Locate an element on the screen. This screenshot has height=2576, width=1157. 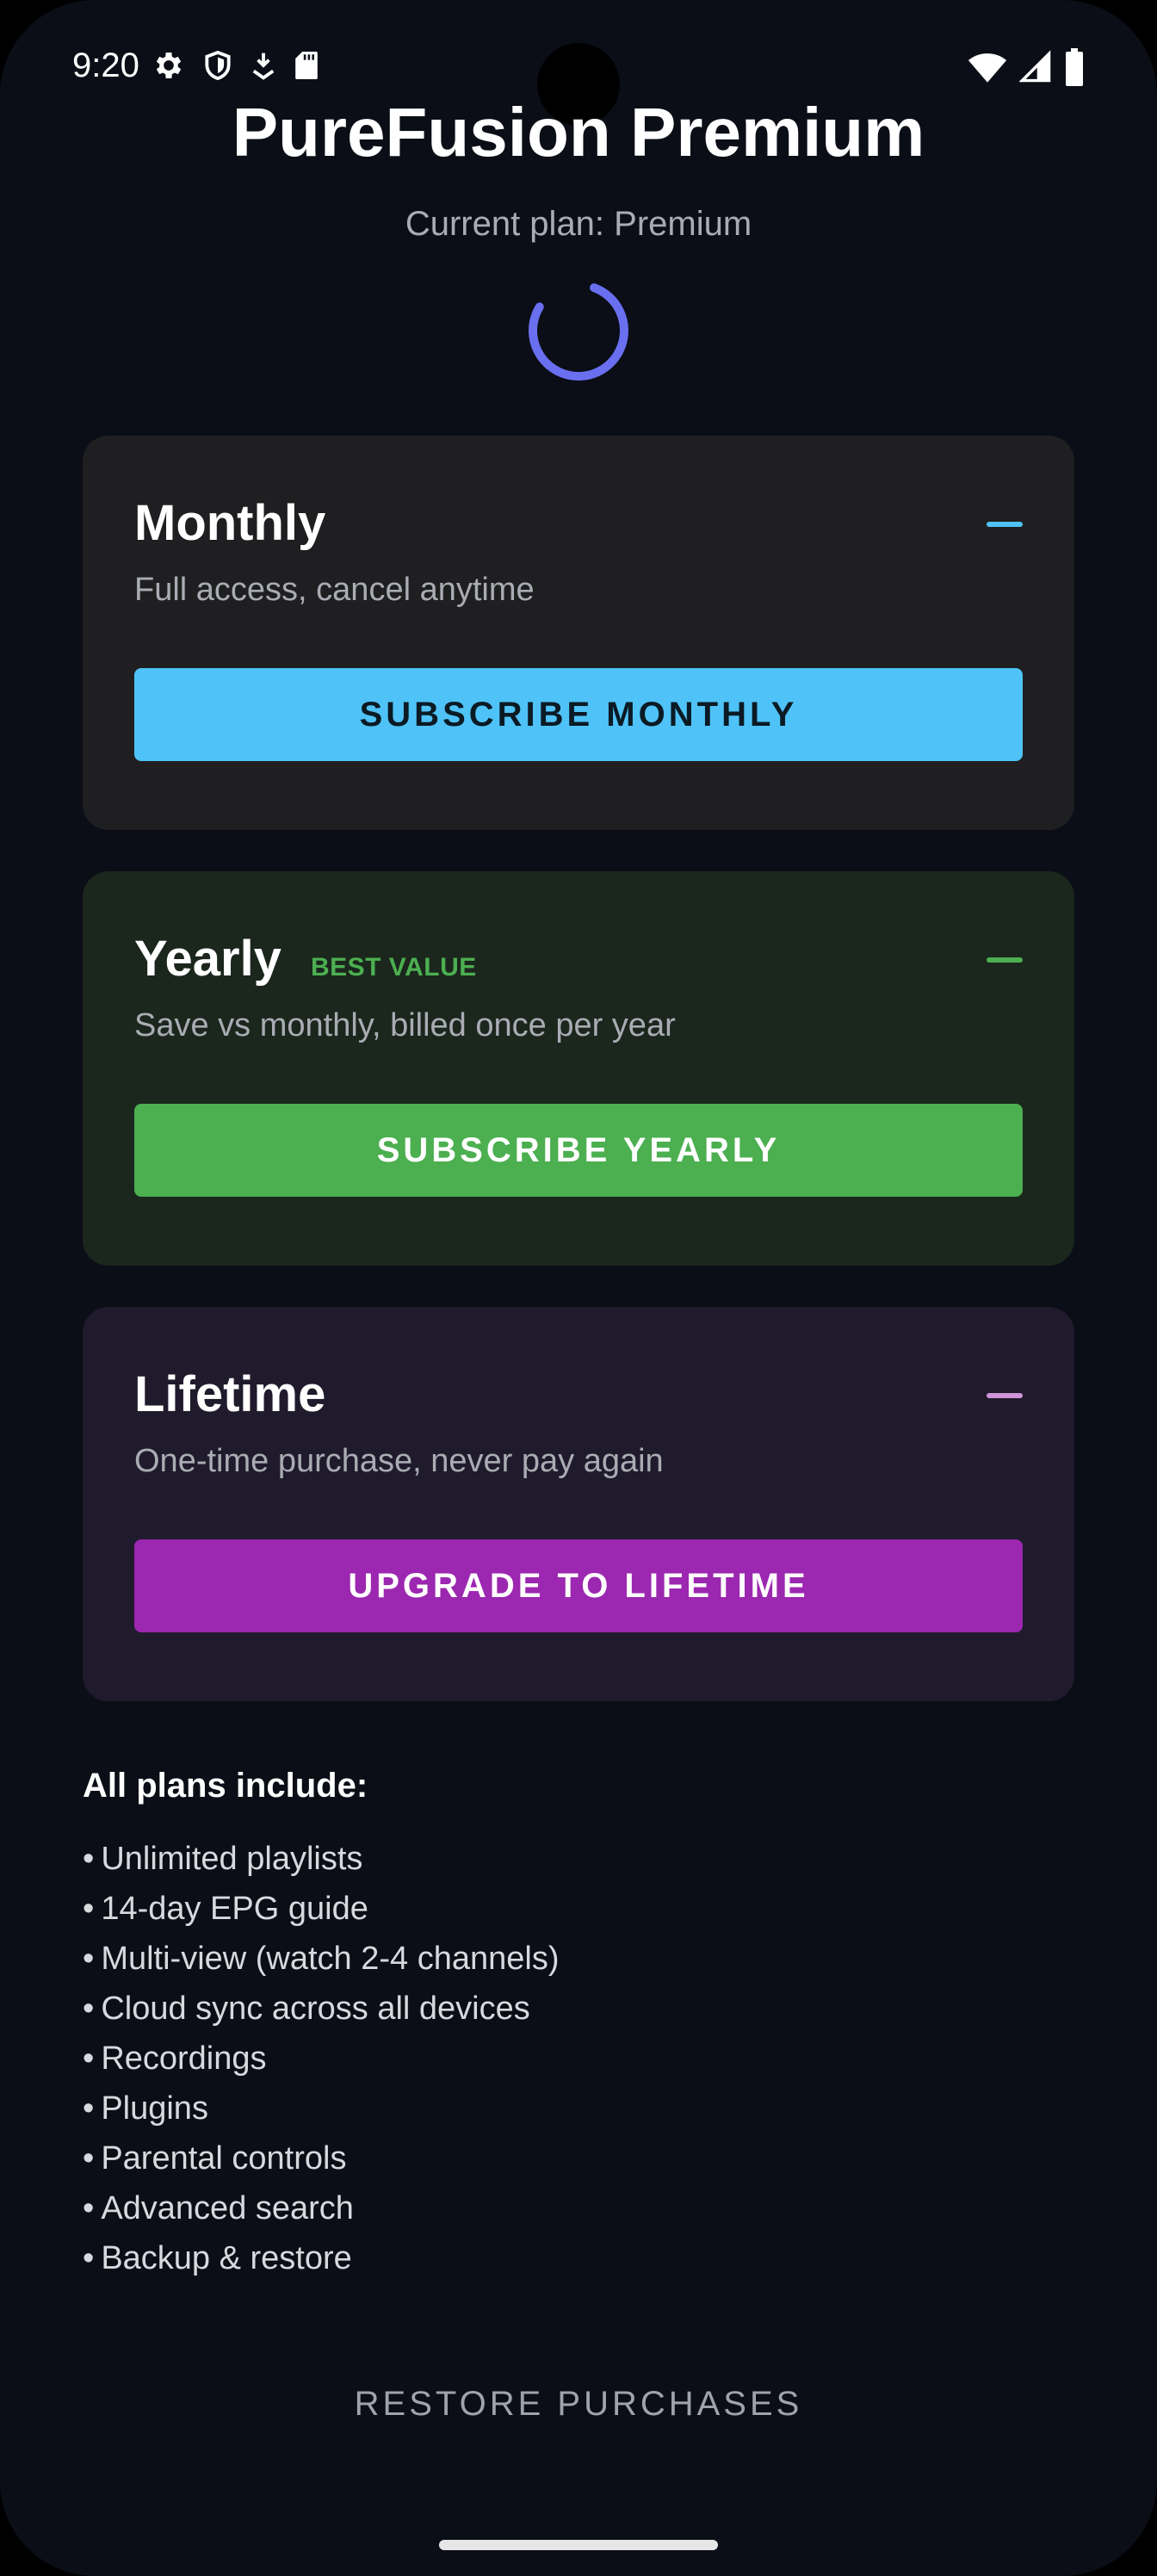
plan-title-row: Monthly is located at coordinates (230, 523).